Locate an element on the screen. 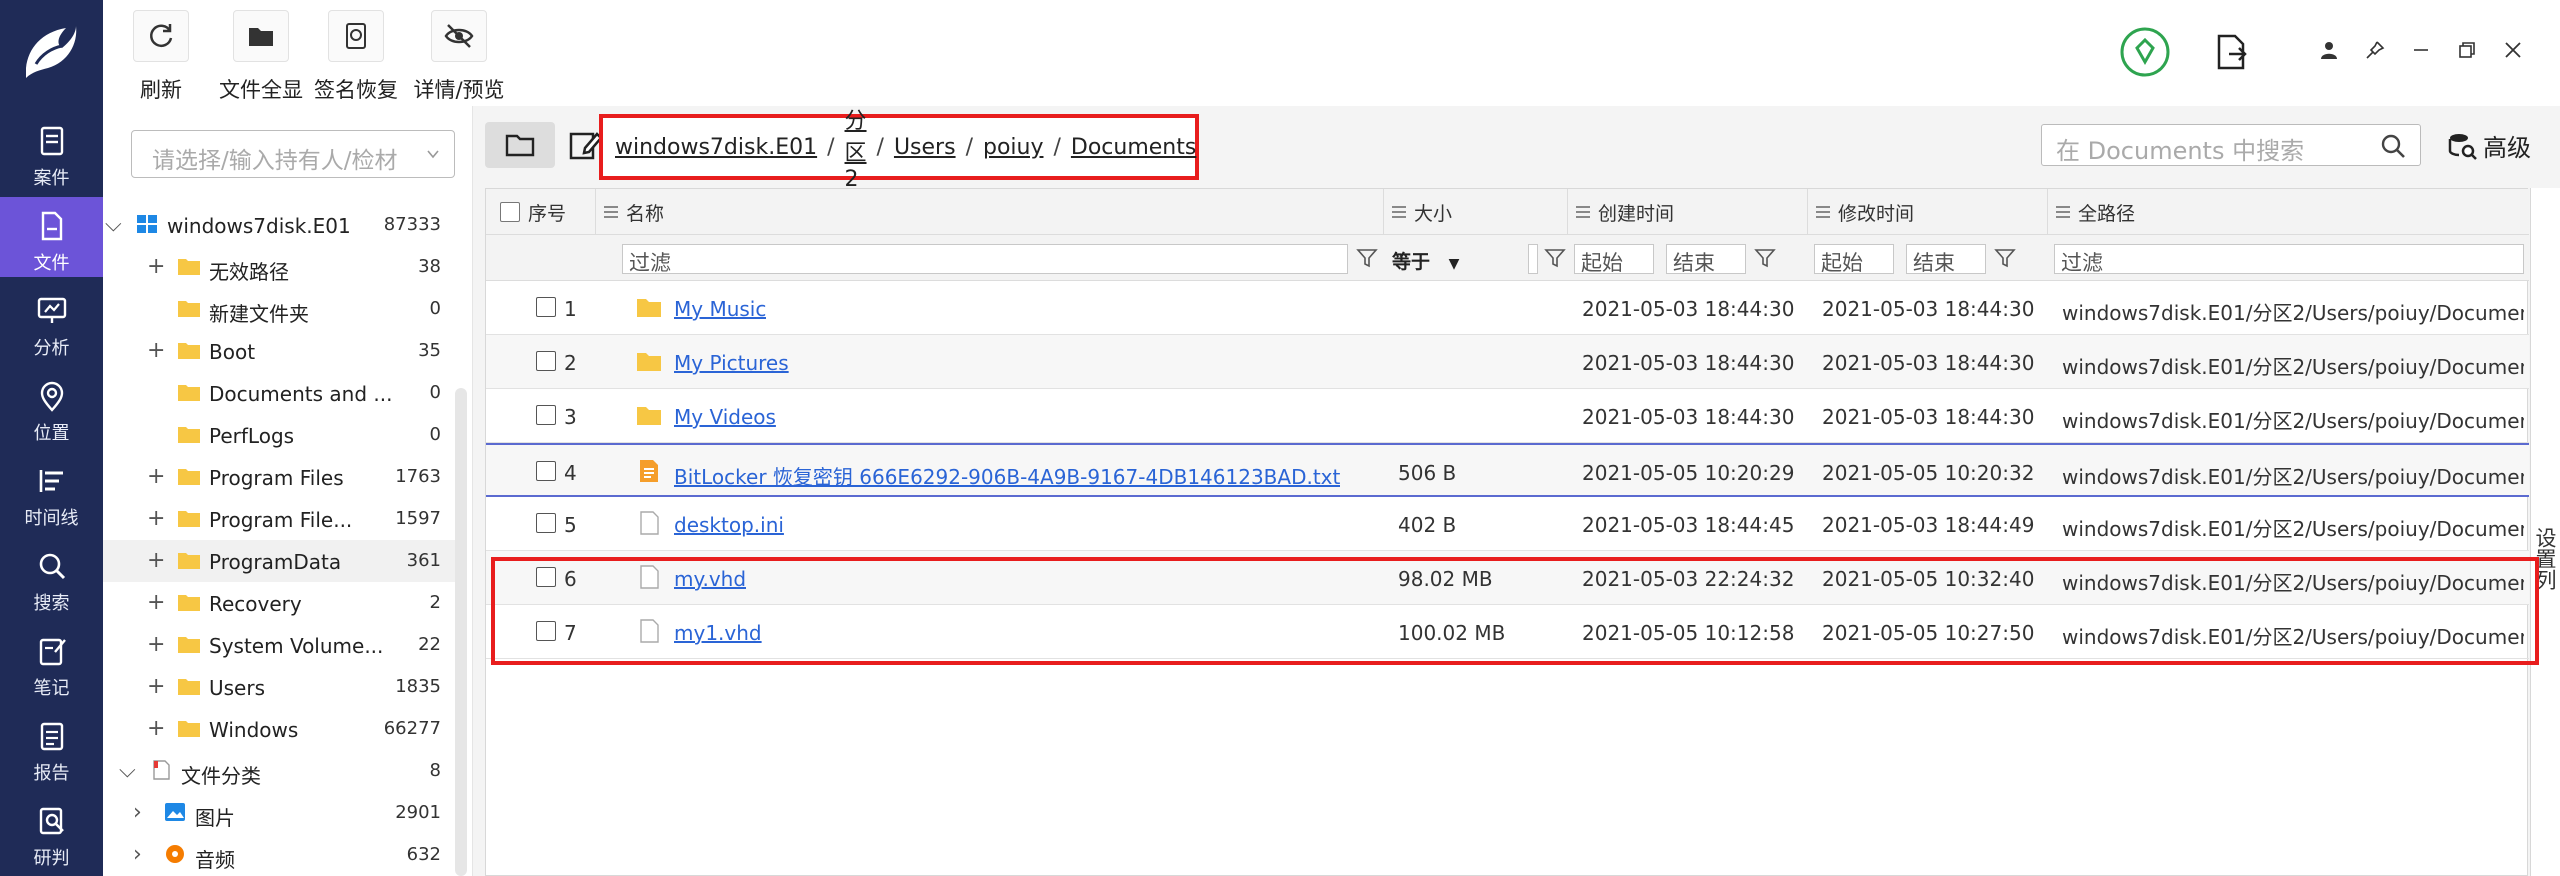 The width and height of the screenshot is (2560, 876). row-name-link: My Music is located at coordinates (720, 309).